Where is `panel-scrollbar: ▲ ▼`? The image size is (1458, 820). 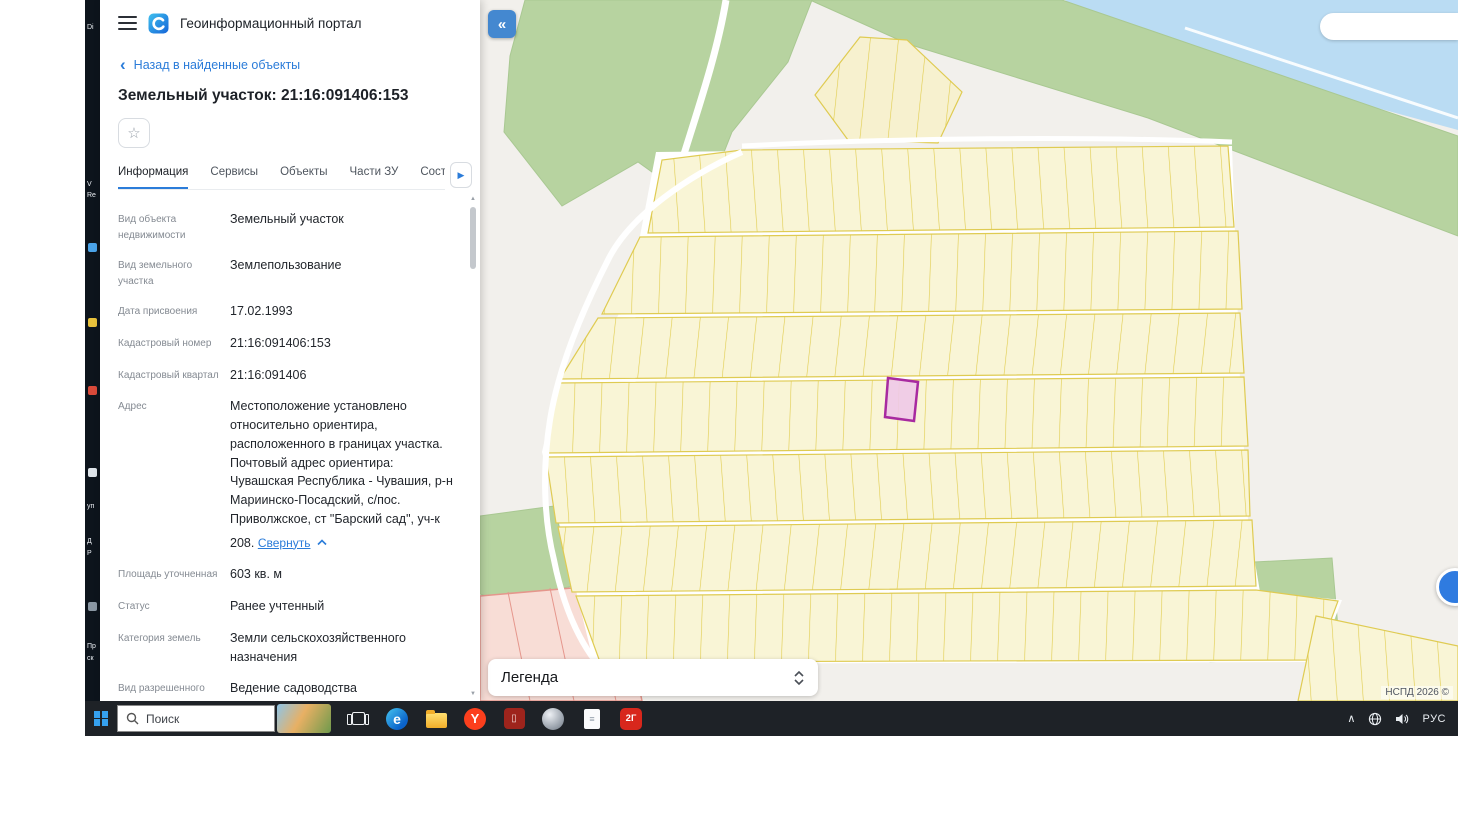
panel-scrollbar: ▲ ▼ is located at coordinates (473, 446).